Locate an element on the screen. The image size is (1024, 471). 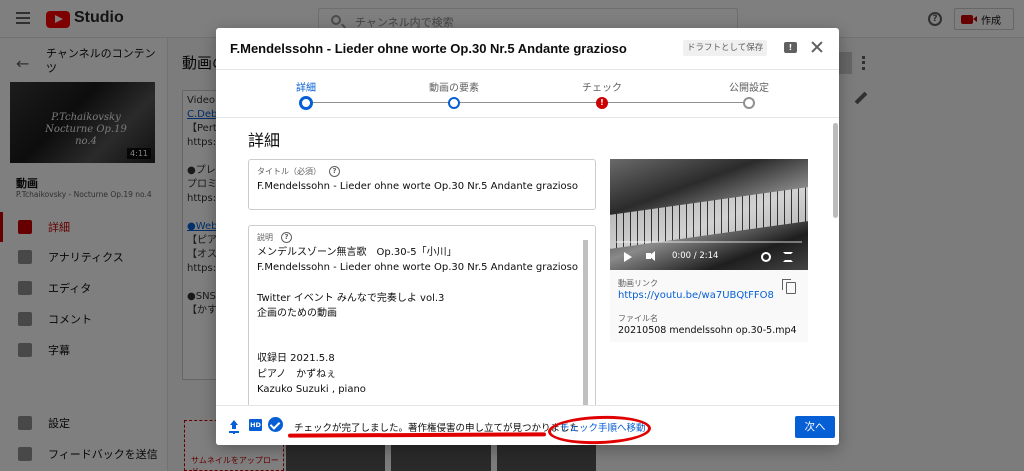
fullscreen-icon is located at coordinates (788, 257).